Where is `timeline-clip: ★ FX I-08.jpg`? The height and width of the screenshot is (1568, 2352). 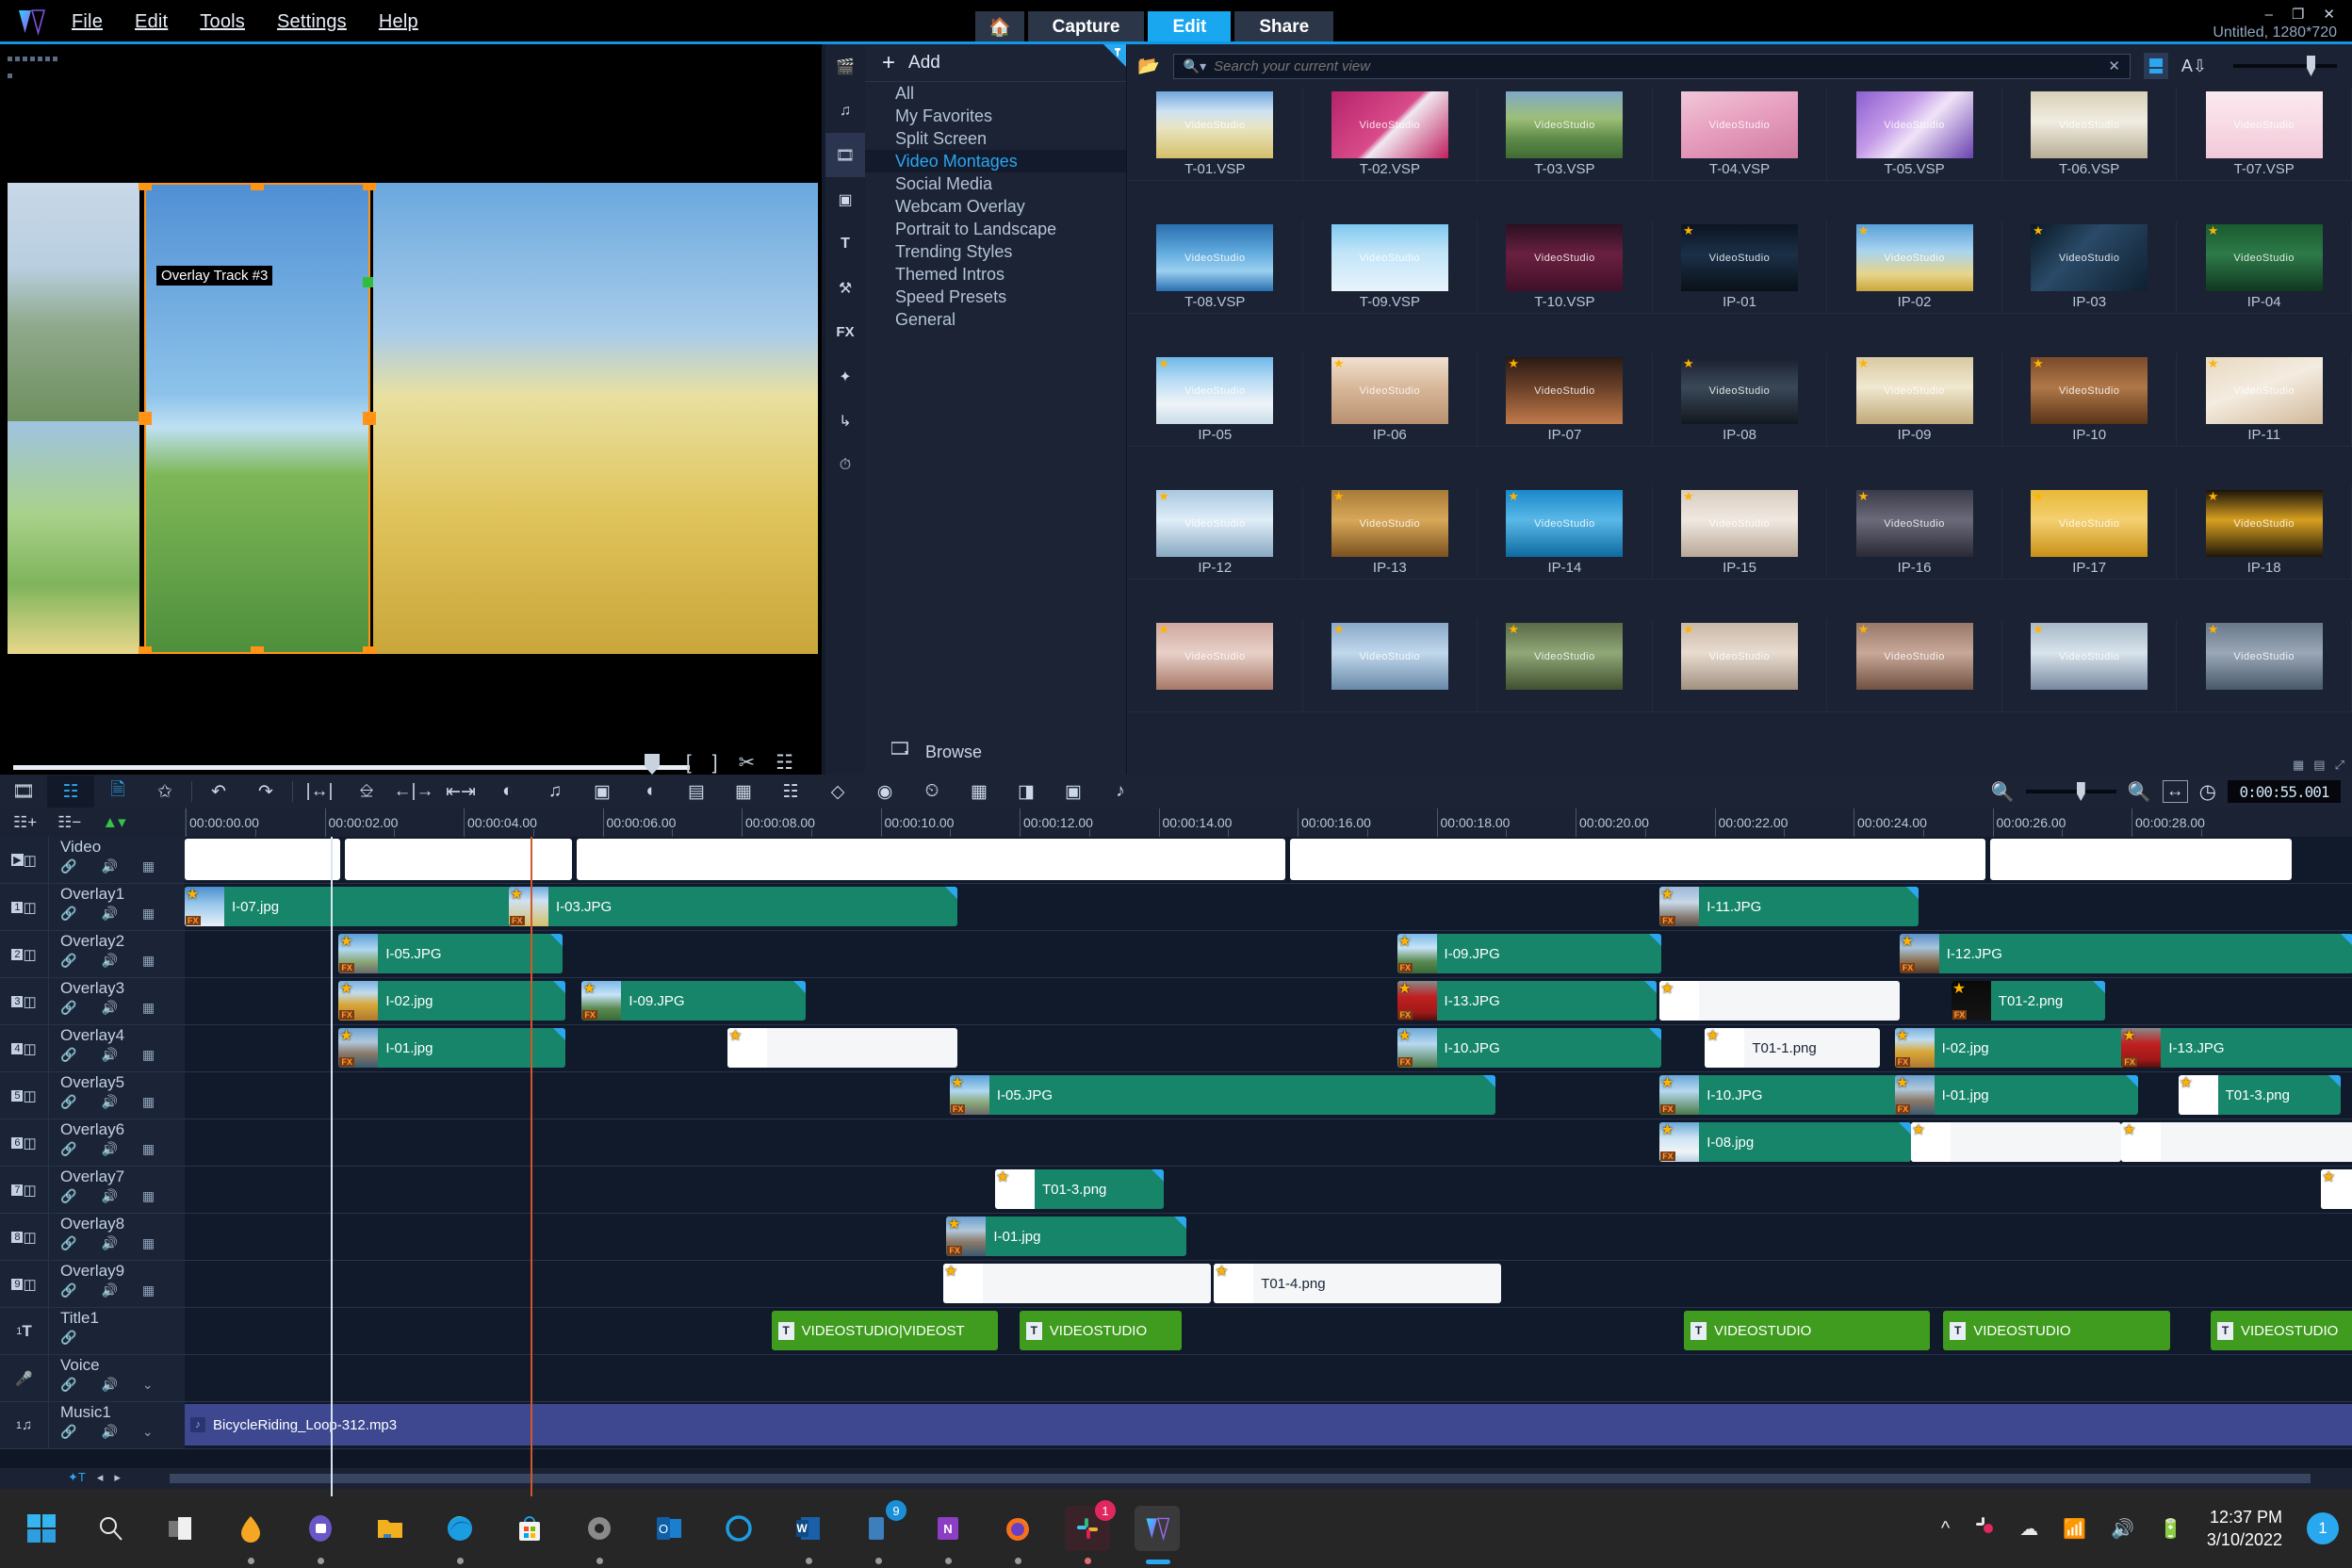 timeline-clip: ★ FX I-08.jpg is located at coordinates (1785, 1142).